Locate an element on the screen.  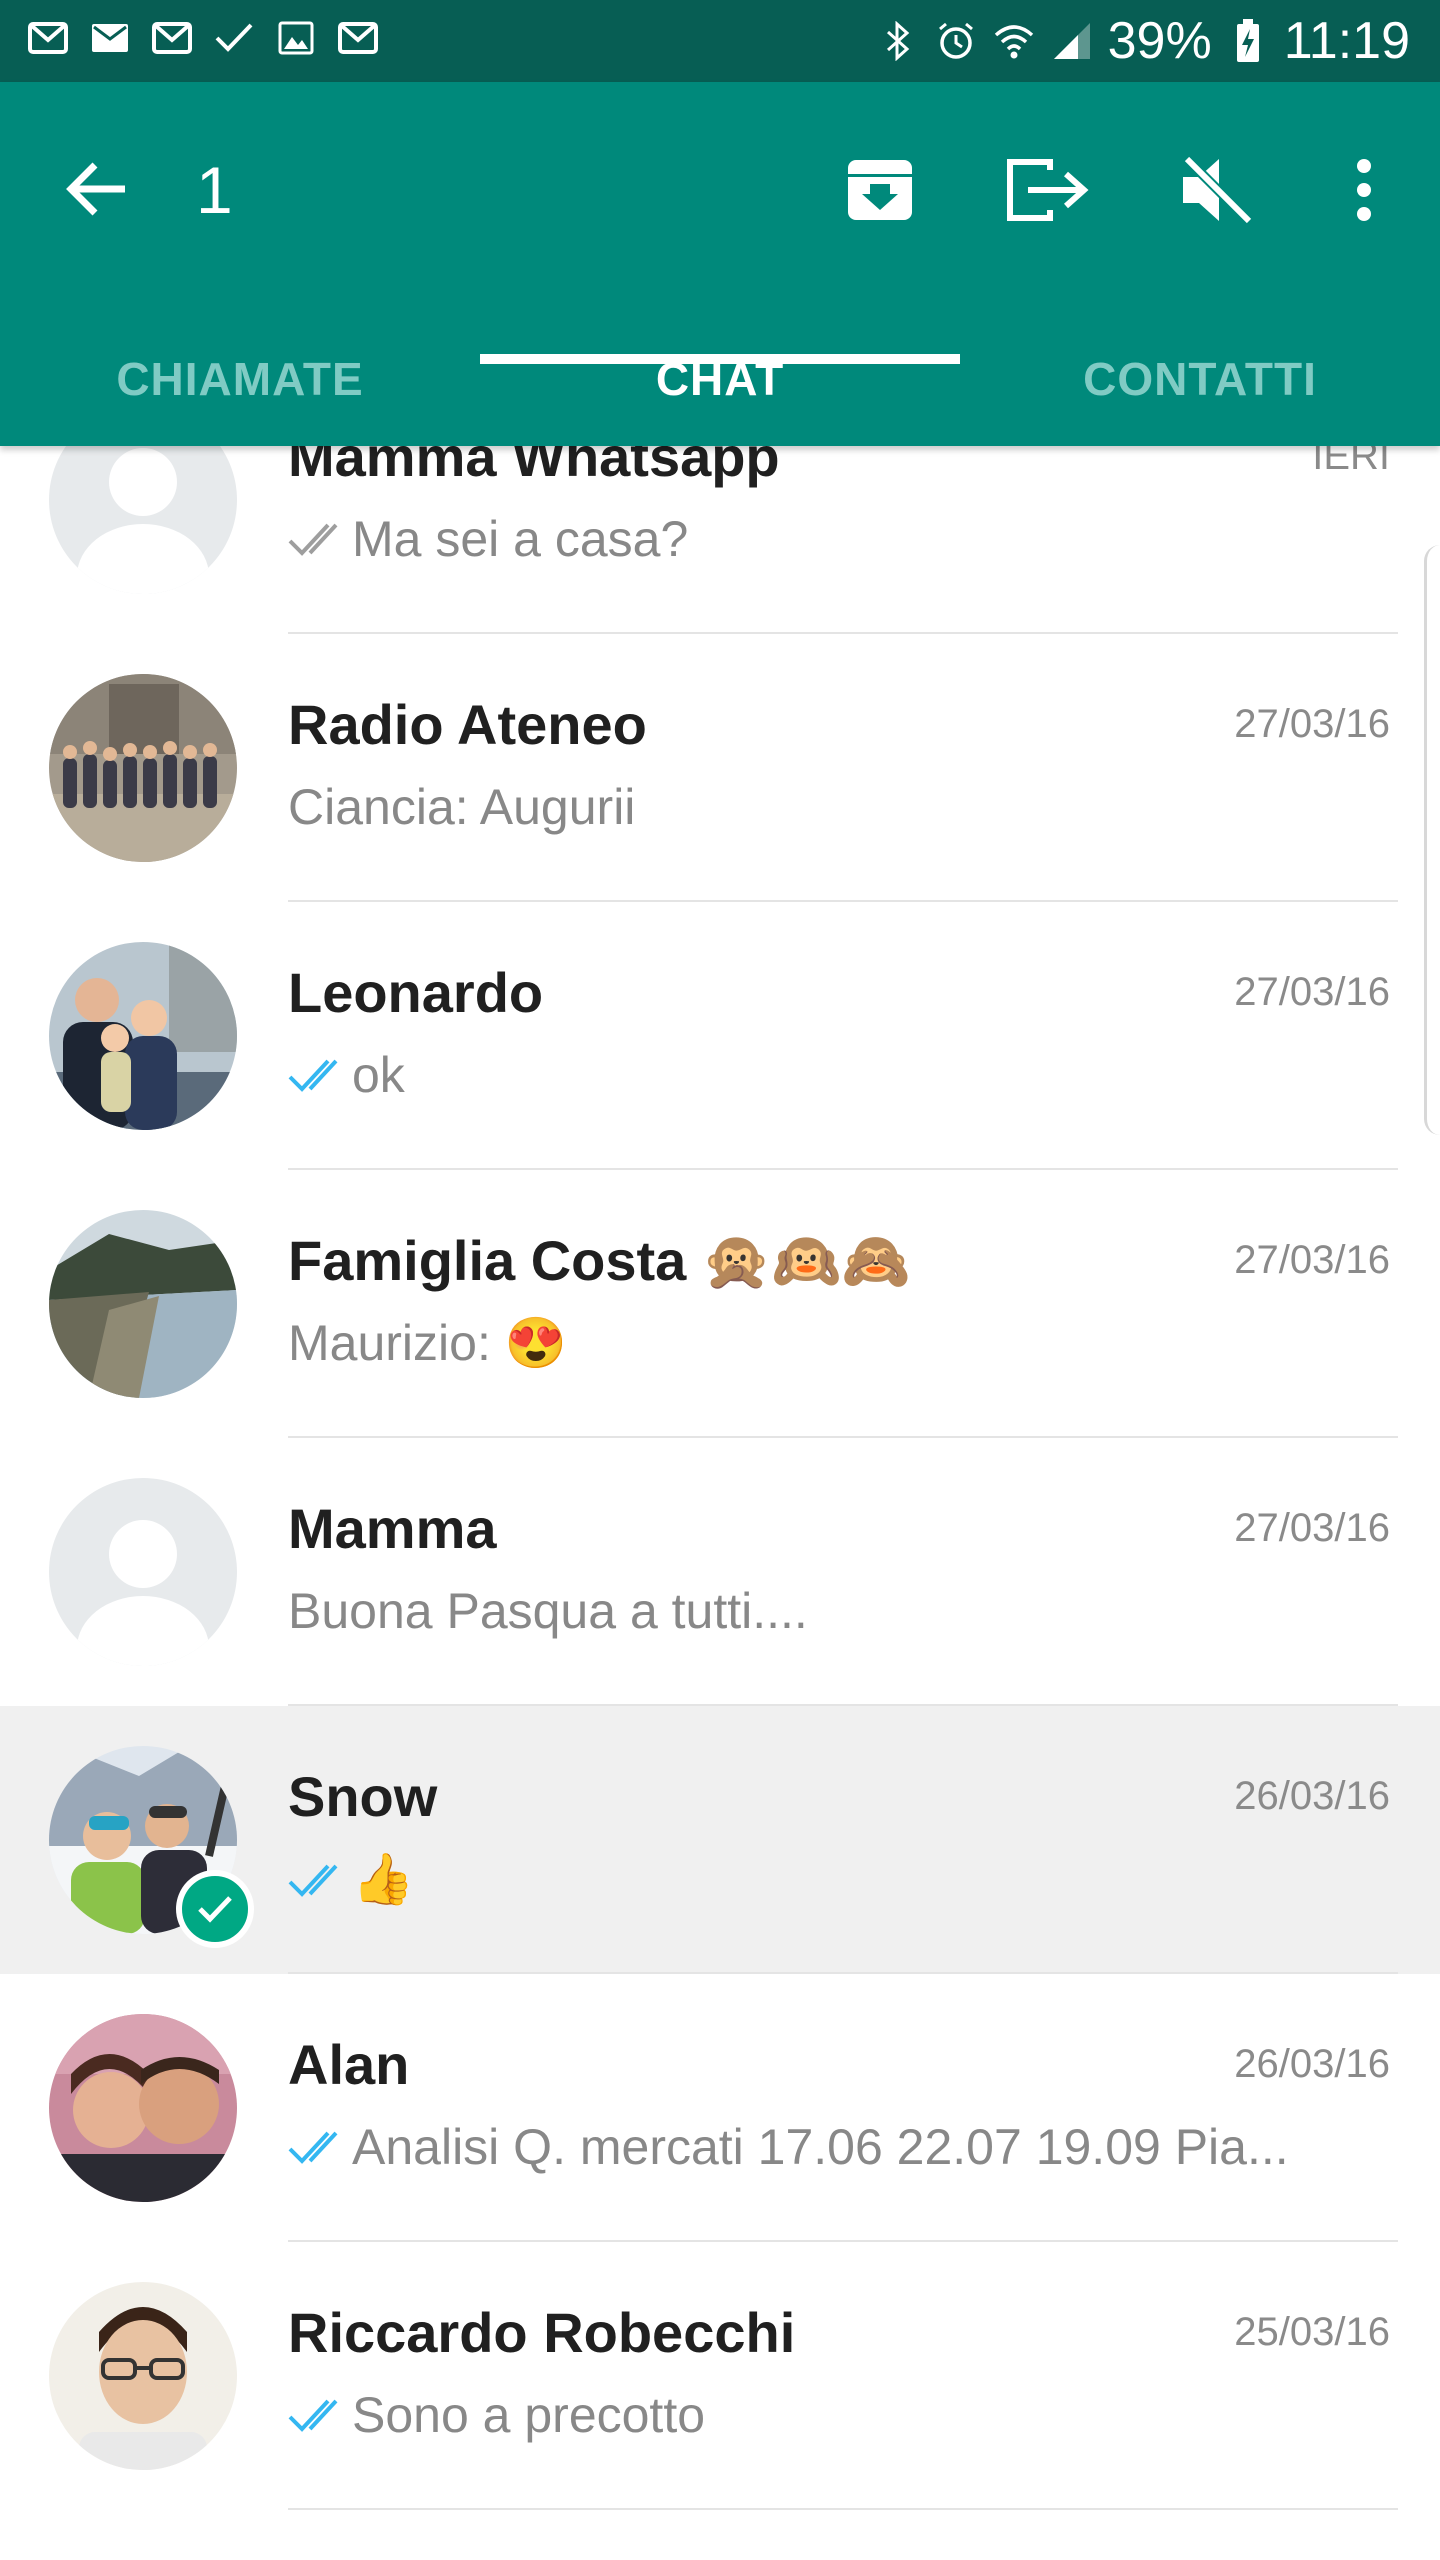
tab-calls: CHIAMATE is located at coordinates (240, 379).